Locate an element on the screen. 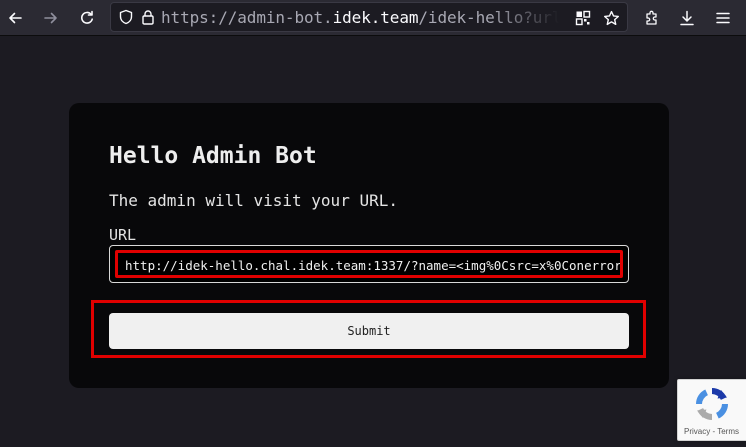 Image resolution: width=746 pixels, height=447 pixels. shield-icon is located at coordinates (126, 17).